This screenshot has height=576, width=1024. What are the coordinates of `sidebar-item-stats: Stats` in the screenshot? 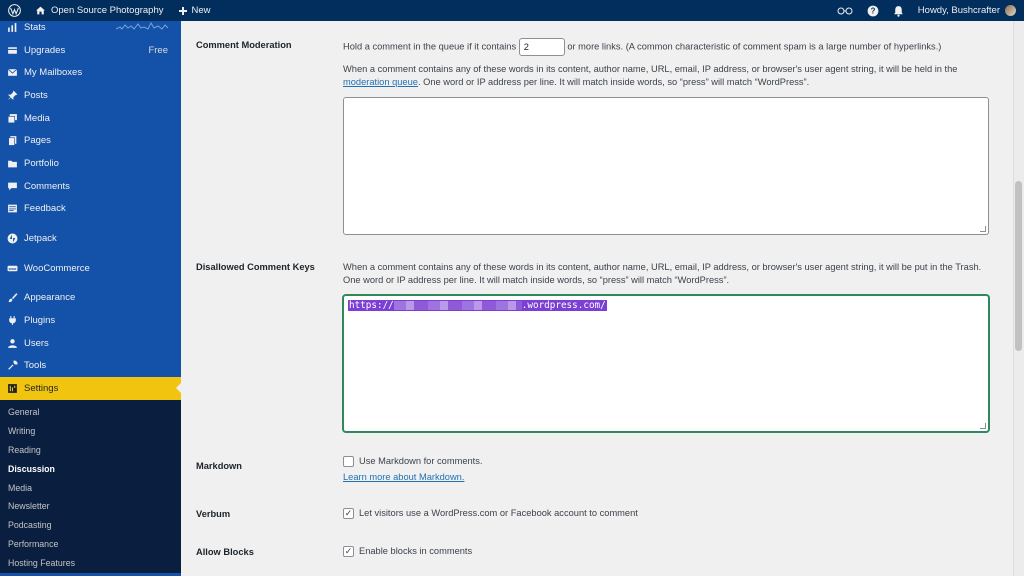 It's located at (90, 27).